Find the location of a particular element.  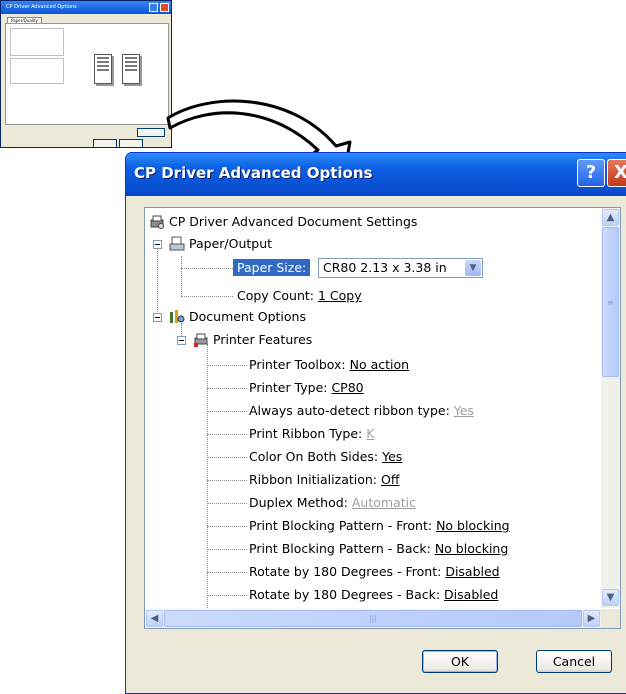

cancel-button: Cancel is located at coordinates (574, 661).